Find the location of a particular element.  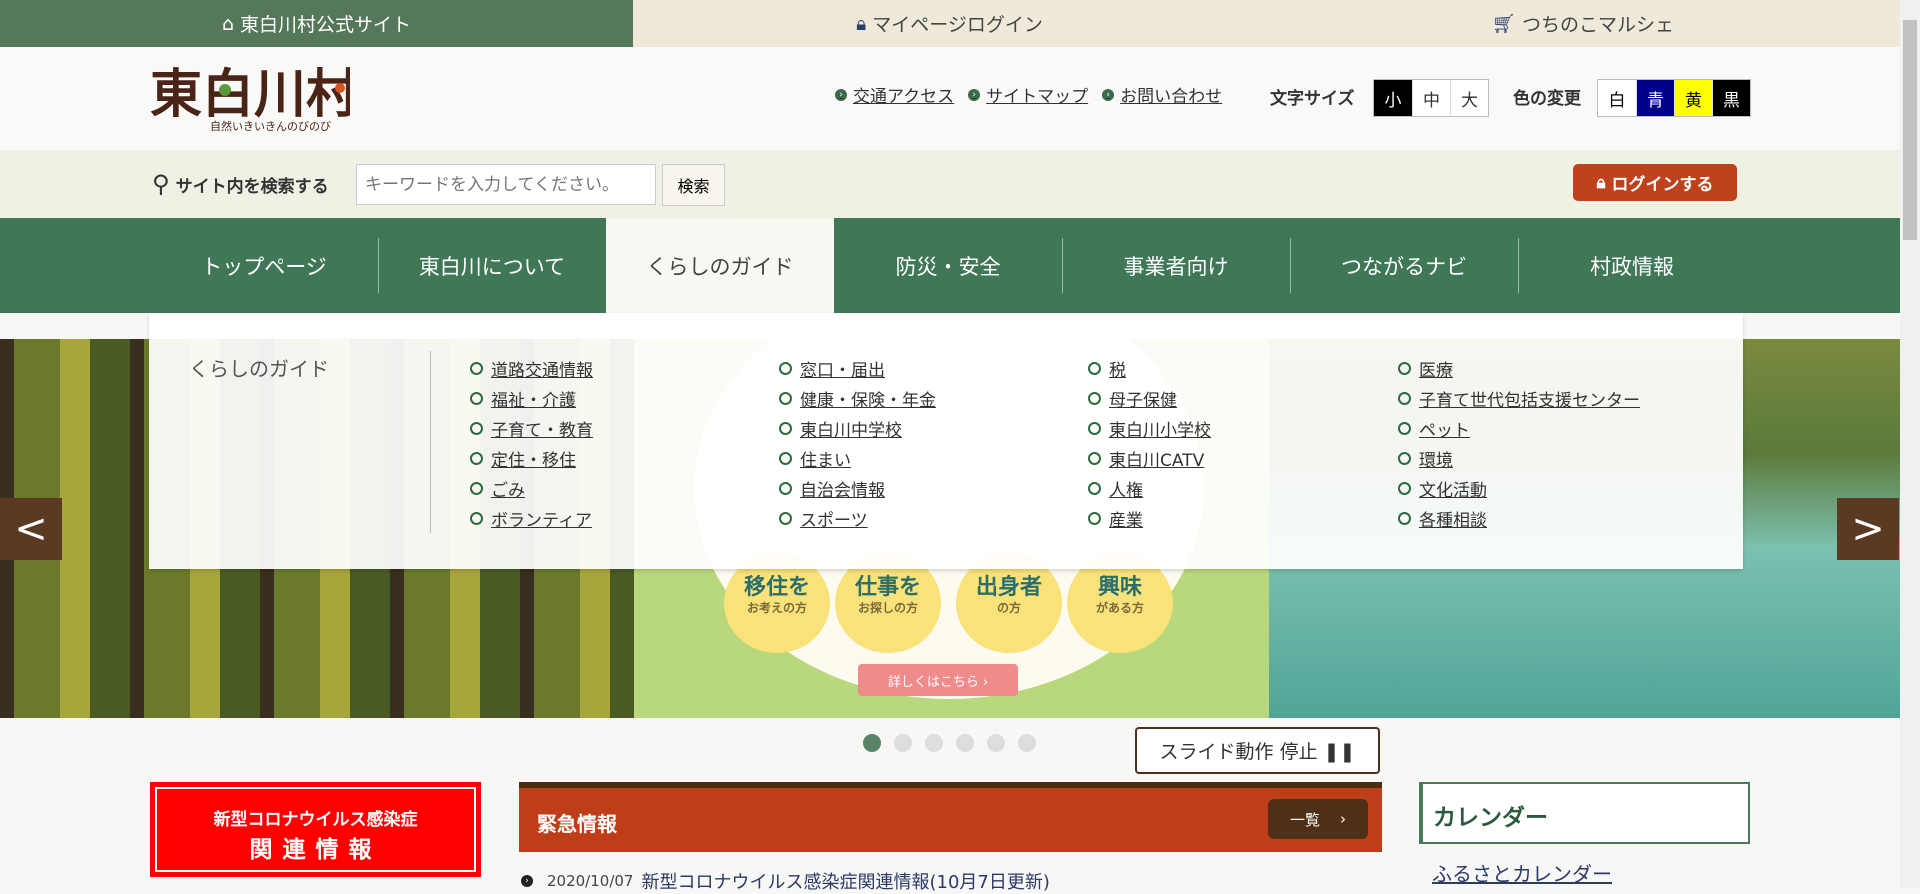

dropdown-link: 東白川小学校 is located at coordinates (1149, 428).